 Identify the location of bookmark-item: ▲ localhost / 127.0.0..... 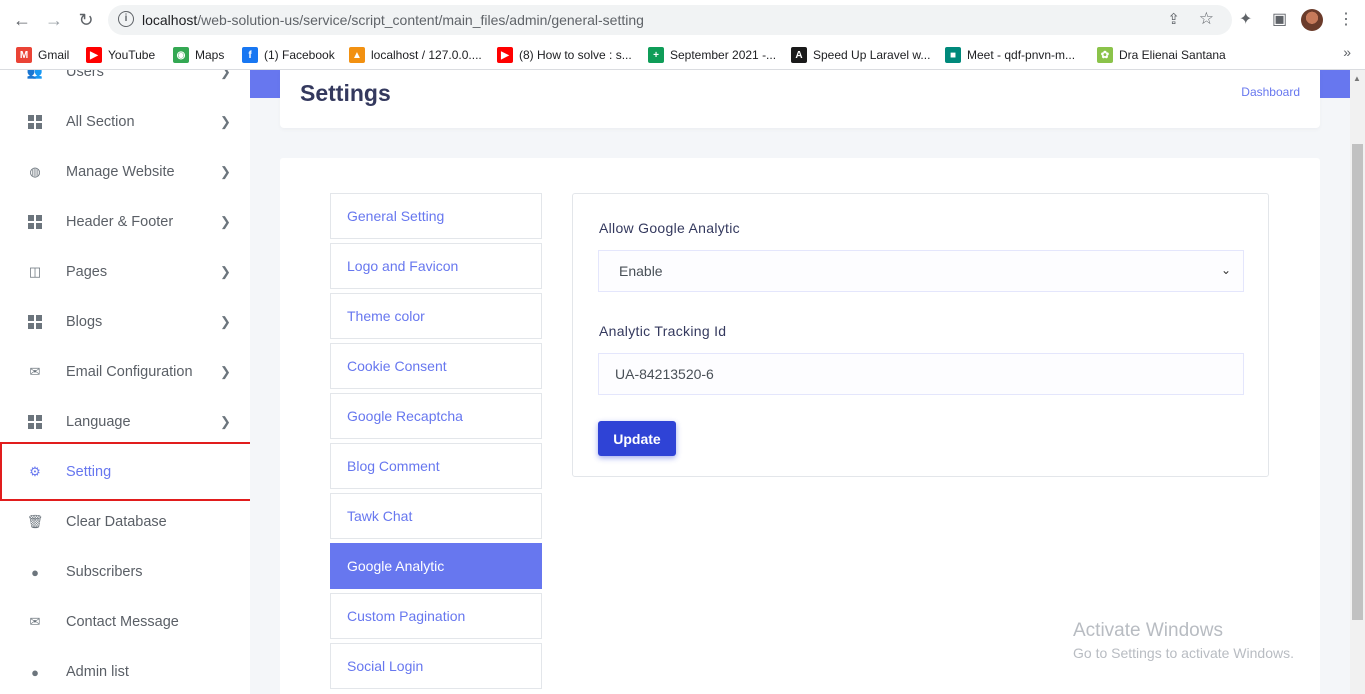
(415, 55).